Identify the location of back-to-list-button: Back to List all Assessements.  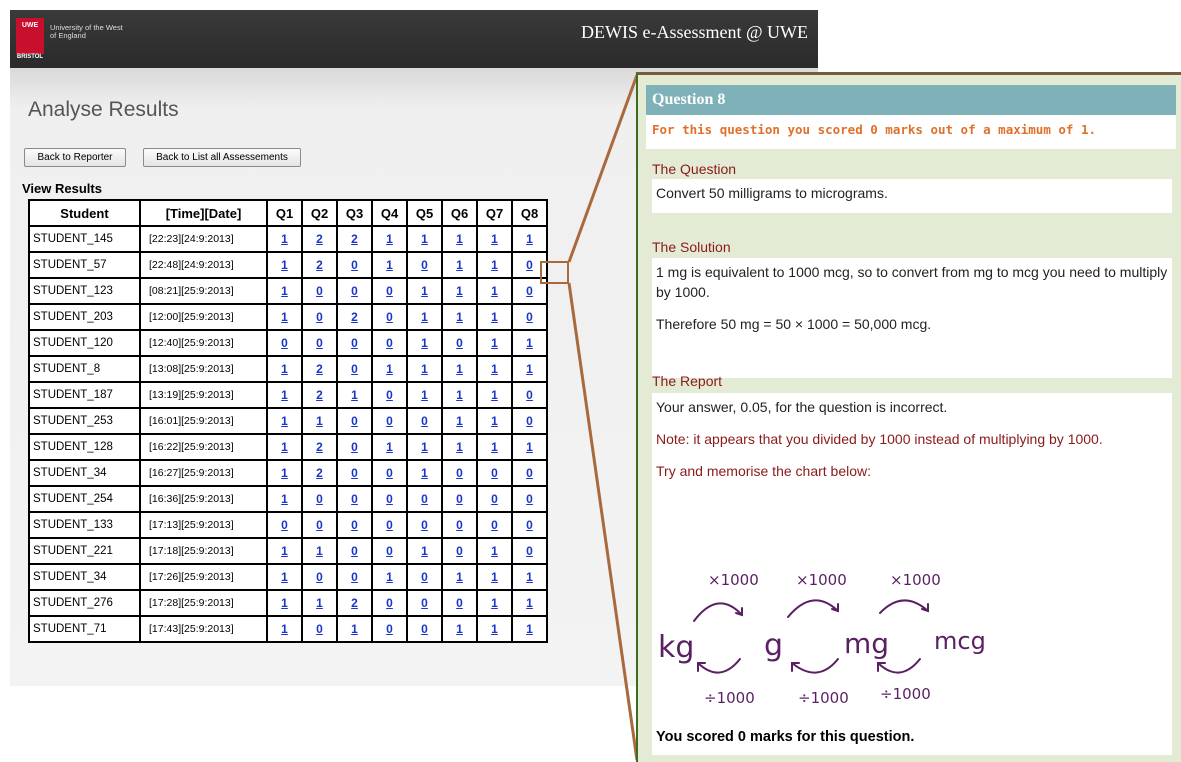
(222, 157).